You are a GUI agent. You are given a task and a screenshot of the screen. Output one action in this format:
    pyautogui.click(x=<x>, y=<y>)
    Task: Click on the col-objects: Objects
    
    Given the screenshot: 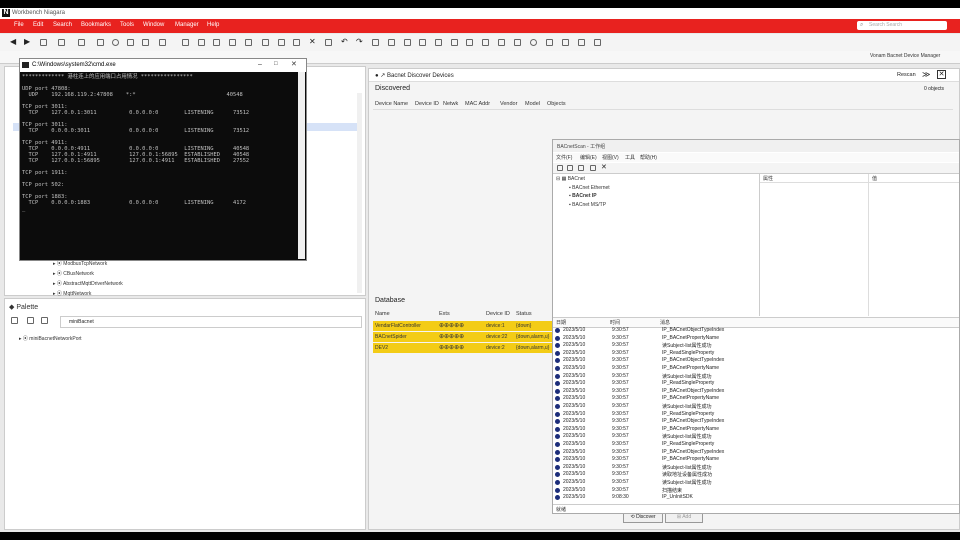 What is the action you would take?
    pyautogui.click(x=556, y=104)
    